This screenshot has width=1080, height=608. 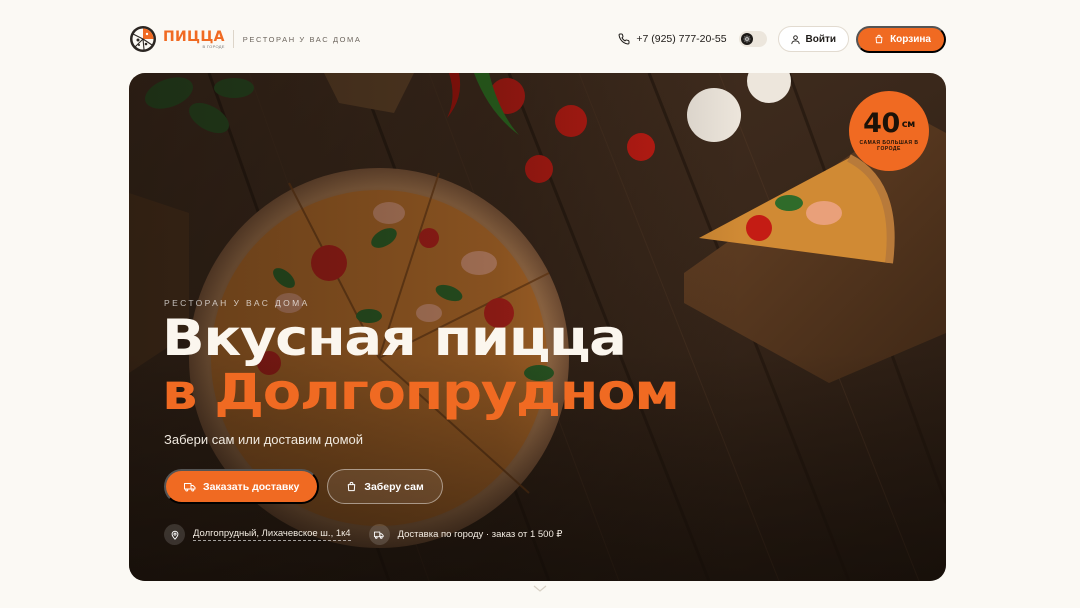 What do you see at coordinates (752, 39) in the screenshot?
I see `theme-toggle` at bounding box center [752, 39].